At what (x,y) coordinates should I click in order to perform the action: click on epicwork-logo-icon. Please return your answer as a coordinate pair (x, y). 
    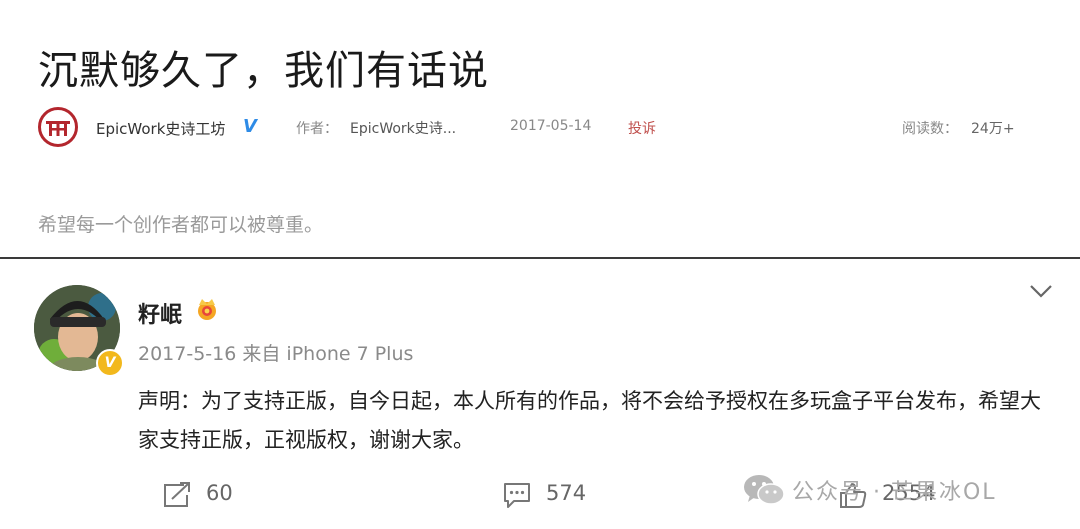
    Looking at the image, I should click on (58, 127).